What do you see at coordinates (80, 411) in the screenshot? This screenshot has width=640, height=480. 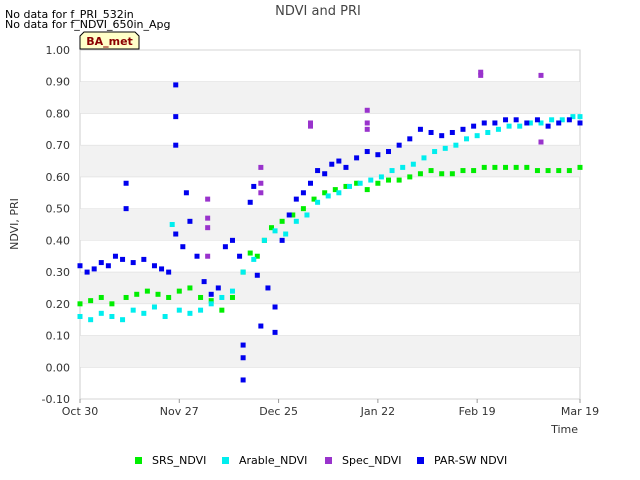 I see `x-tick-label: Oct 30` at bounding box center [80, 411].